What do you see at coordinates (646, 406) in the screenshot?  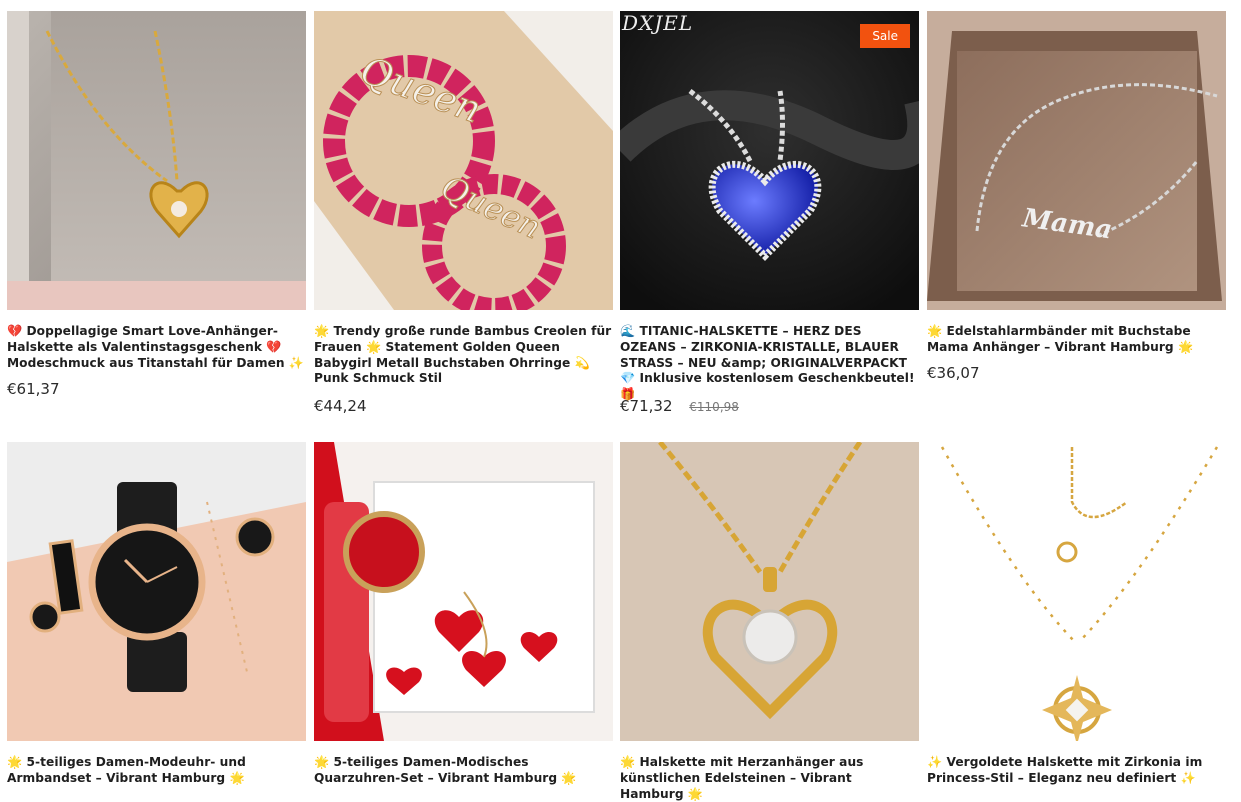 I see `product-price: €71,32` at bounding box center [646, 406].